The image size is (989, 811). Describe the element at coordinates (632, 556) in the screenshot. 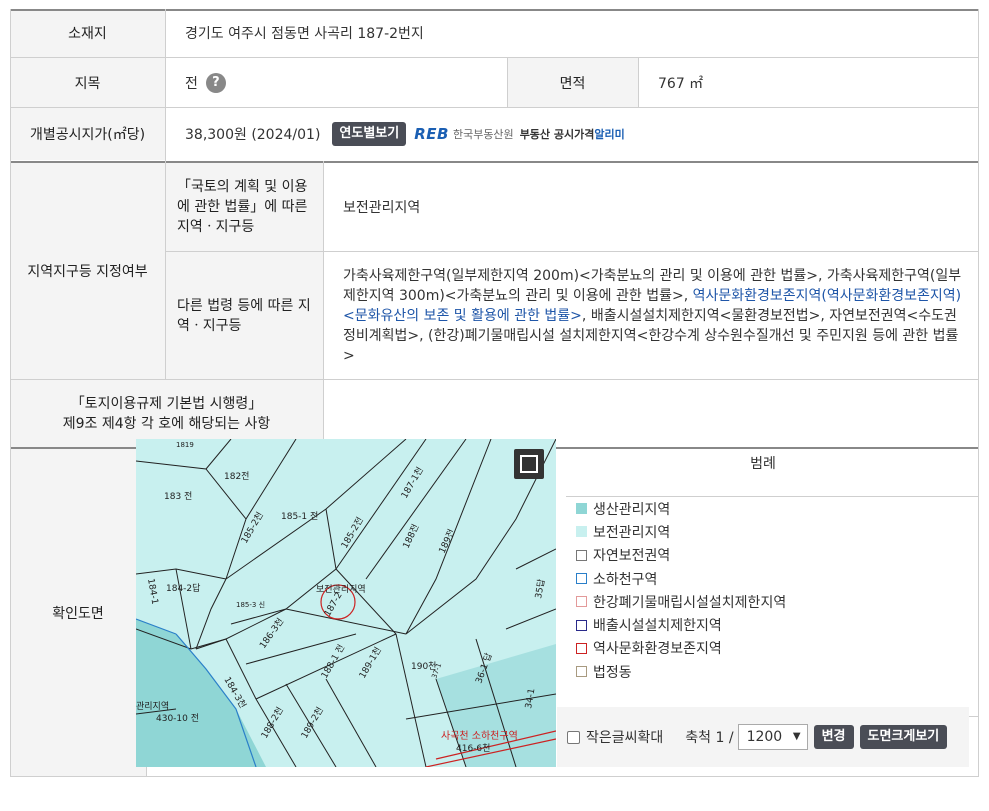

I see `legend-label: 자연보전권역` at that location.